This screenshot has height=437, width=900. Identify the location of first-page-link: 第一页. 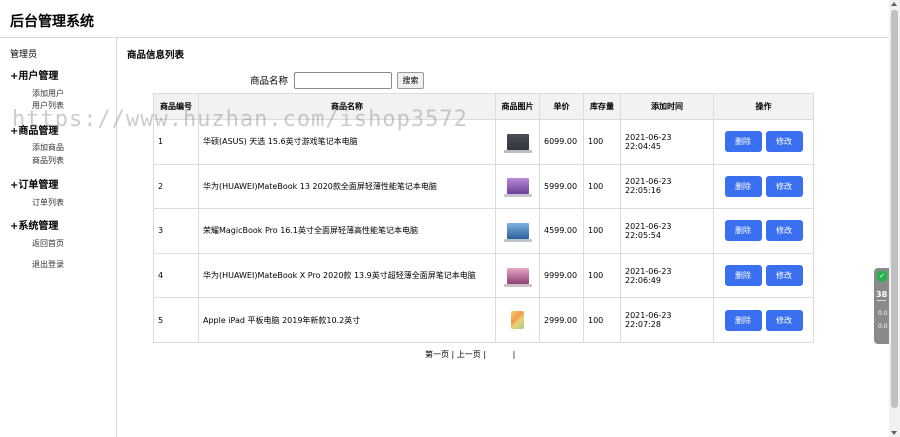
(437, 354).